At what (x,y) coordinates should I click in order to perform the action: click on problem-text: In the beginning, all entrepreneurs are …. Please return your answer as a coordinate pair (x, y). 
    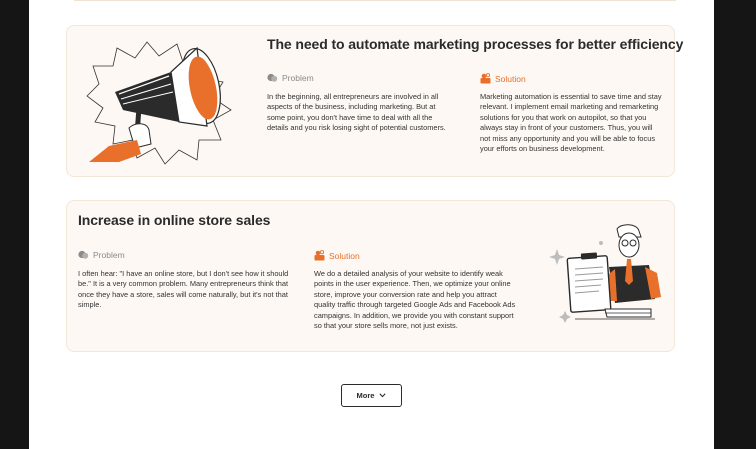
    Looking at the image, I should click on (356, 112).